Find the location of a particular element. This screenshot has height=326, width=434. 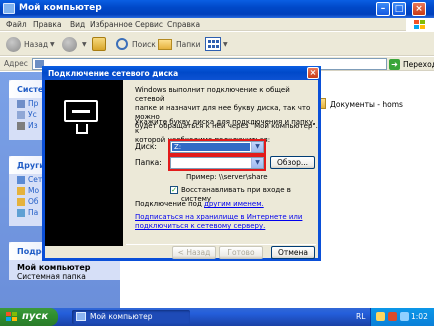

menu-file: Файл is located at coordinates (16, 24).